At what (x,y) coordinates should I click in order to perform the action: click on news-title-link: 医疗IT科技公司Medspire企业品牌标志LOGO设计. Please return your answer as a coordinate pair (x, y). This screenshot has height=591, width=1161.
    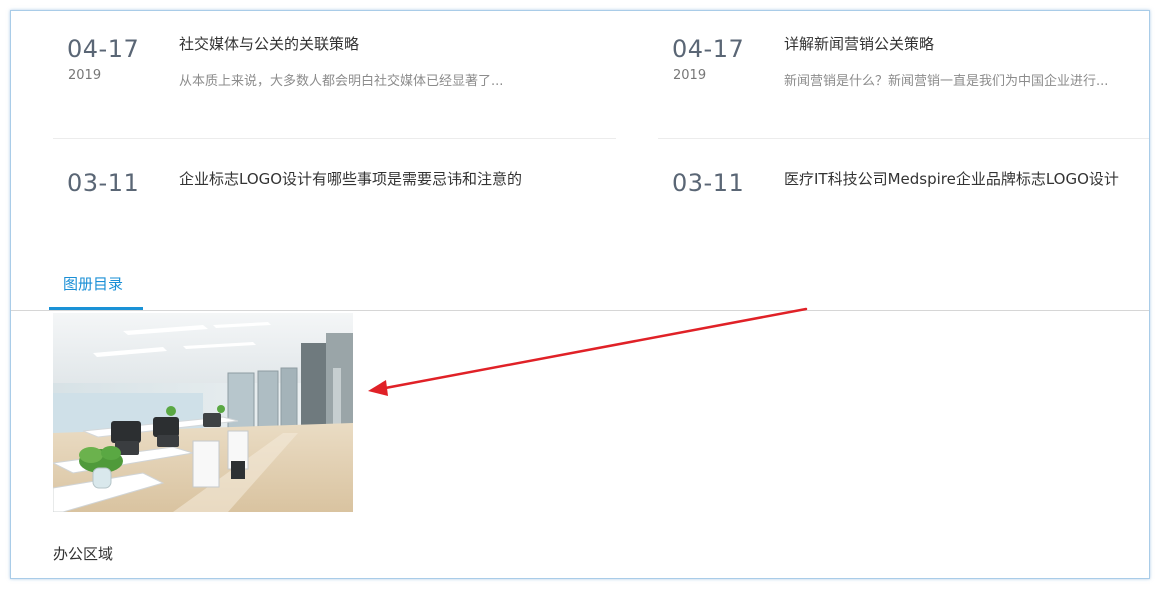
    Looking at the image, I should click on (951, 178).